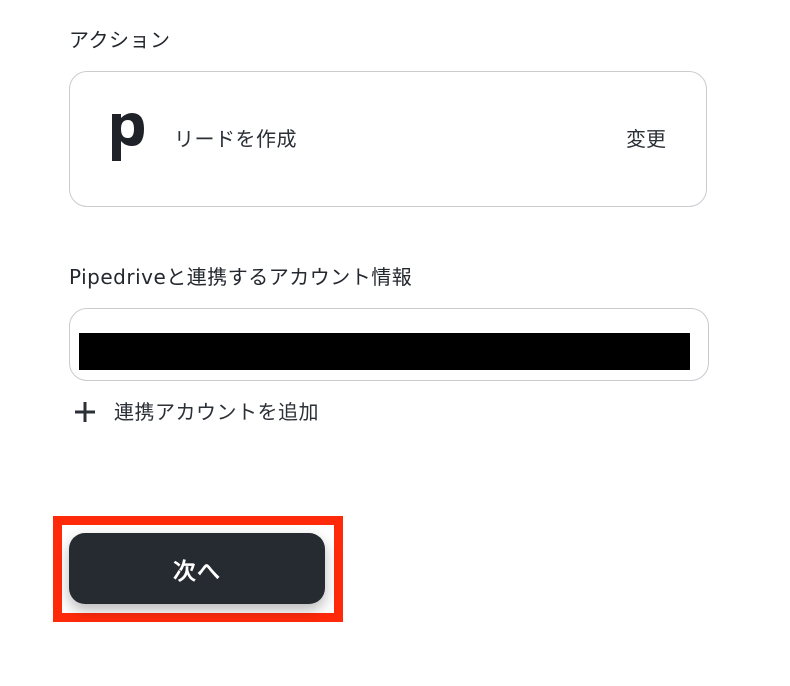 This screenshot has height=686, width=790. What do you see at coordinates (85, 412) in the screenshot?
I see `plus-icon` at bounding box center [85, 412].